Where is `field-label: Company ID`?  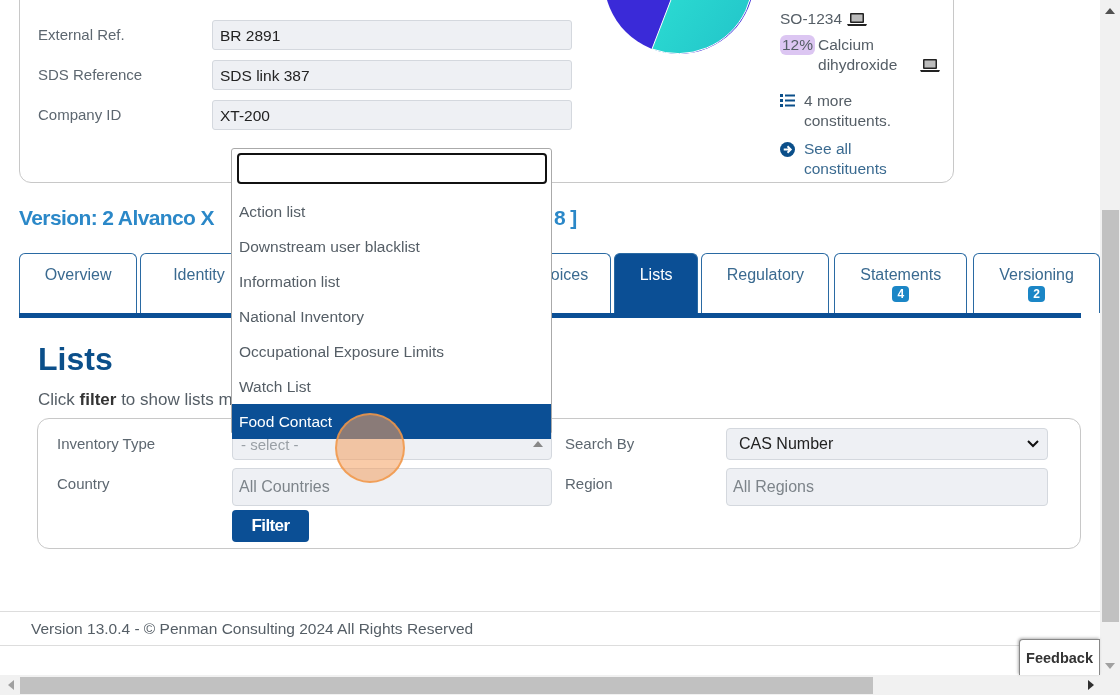
field-label: Company ID is located at coordinates (80, 115).